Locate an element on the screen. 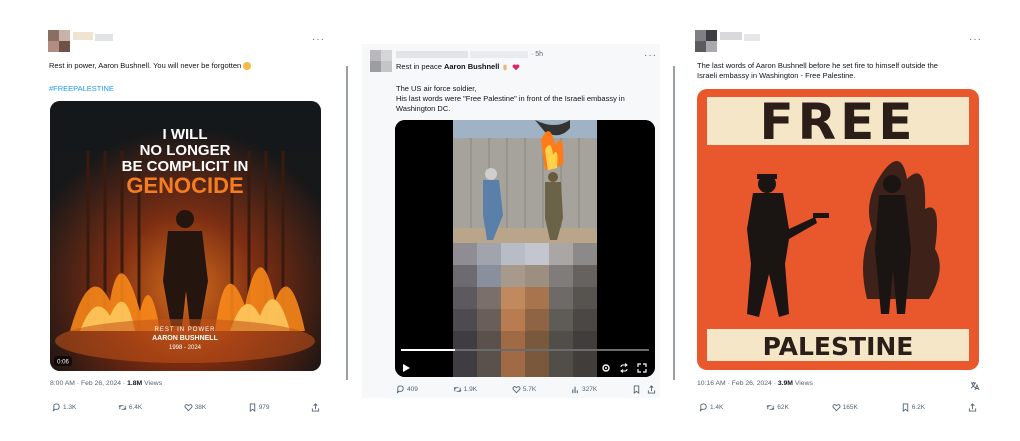 The image size is (1020, 441). poster-line: I WILL is located at coordinates (185, 134).